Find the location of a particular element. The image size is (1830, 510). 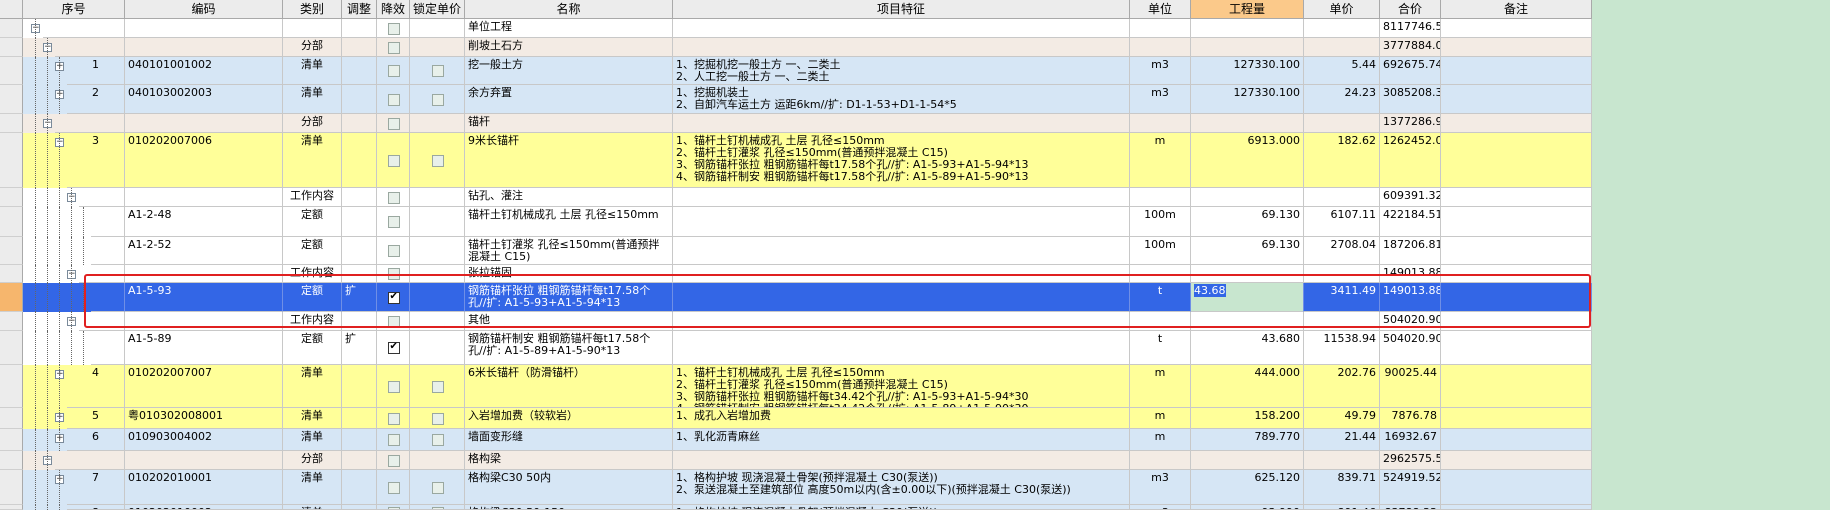

cell-qty: 625.120 is located at coordinates (1247, 487).